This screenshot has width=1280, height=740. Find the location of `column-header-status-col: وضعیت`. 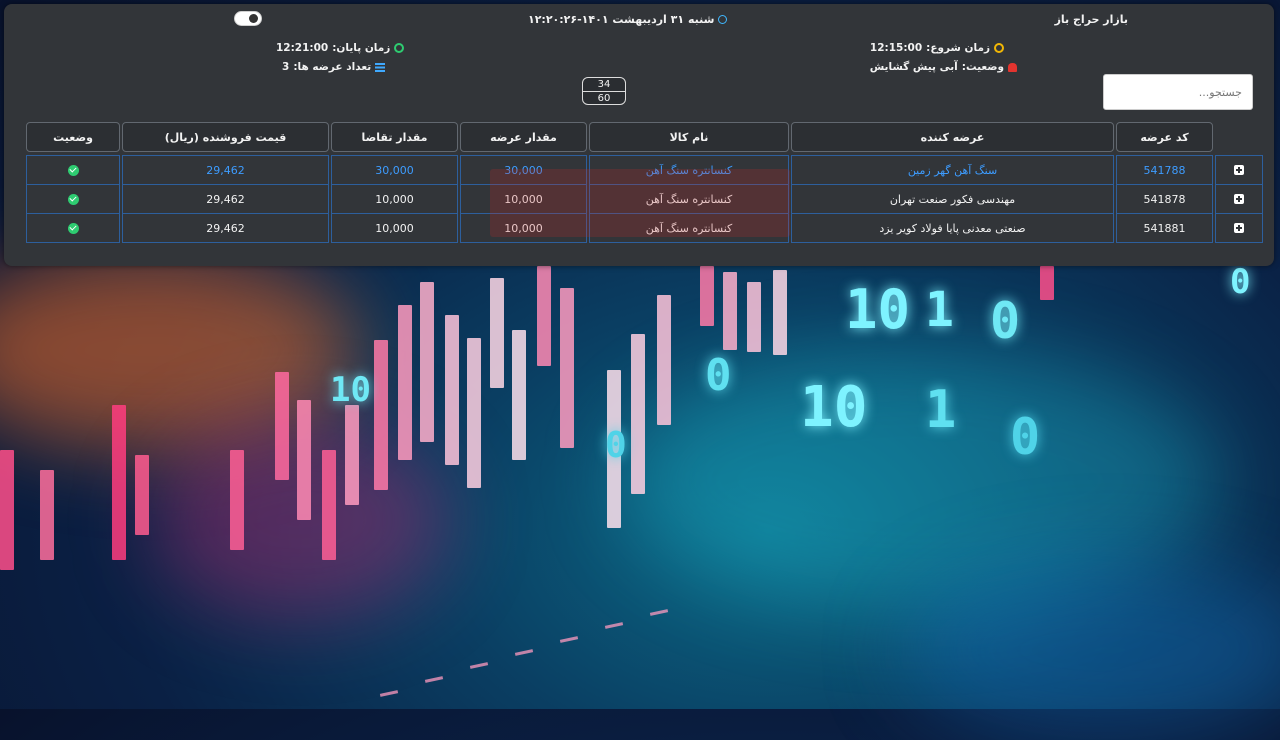

column-header-status-col: وضعیت is located at coordinates (73, 137).